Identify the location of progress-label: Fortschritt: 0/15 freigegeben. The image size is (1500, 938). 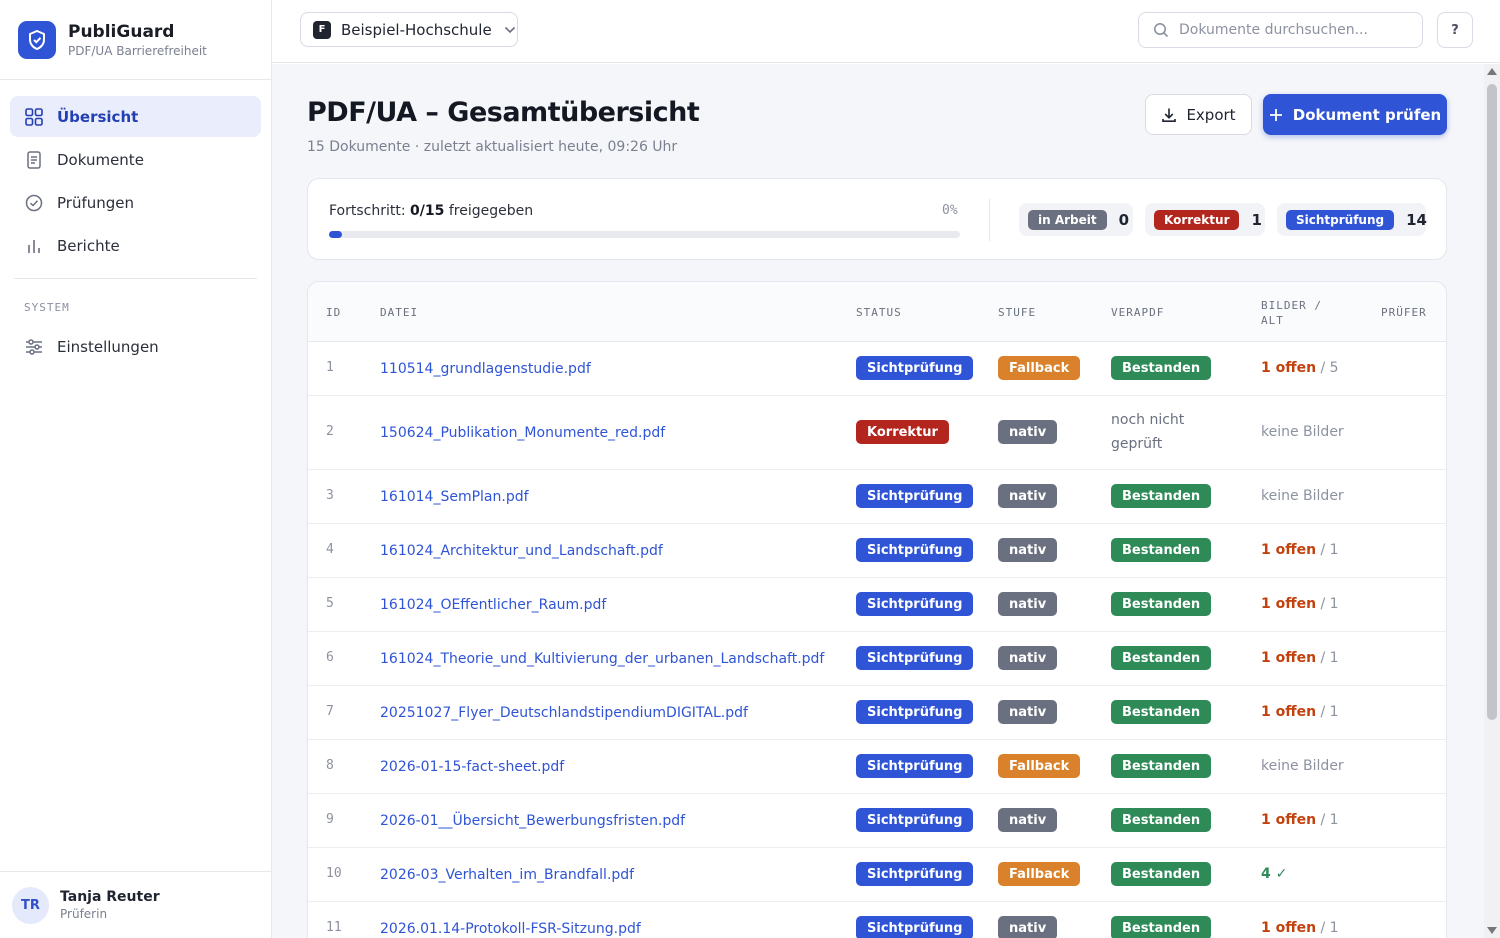
(431, 211).